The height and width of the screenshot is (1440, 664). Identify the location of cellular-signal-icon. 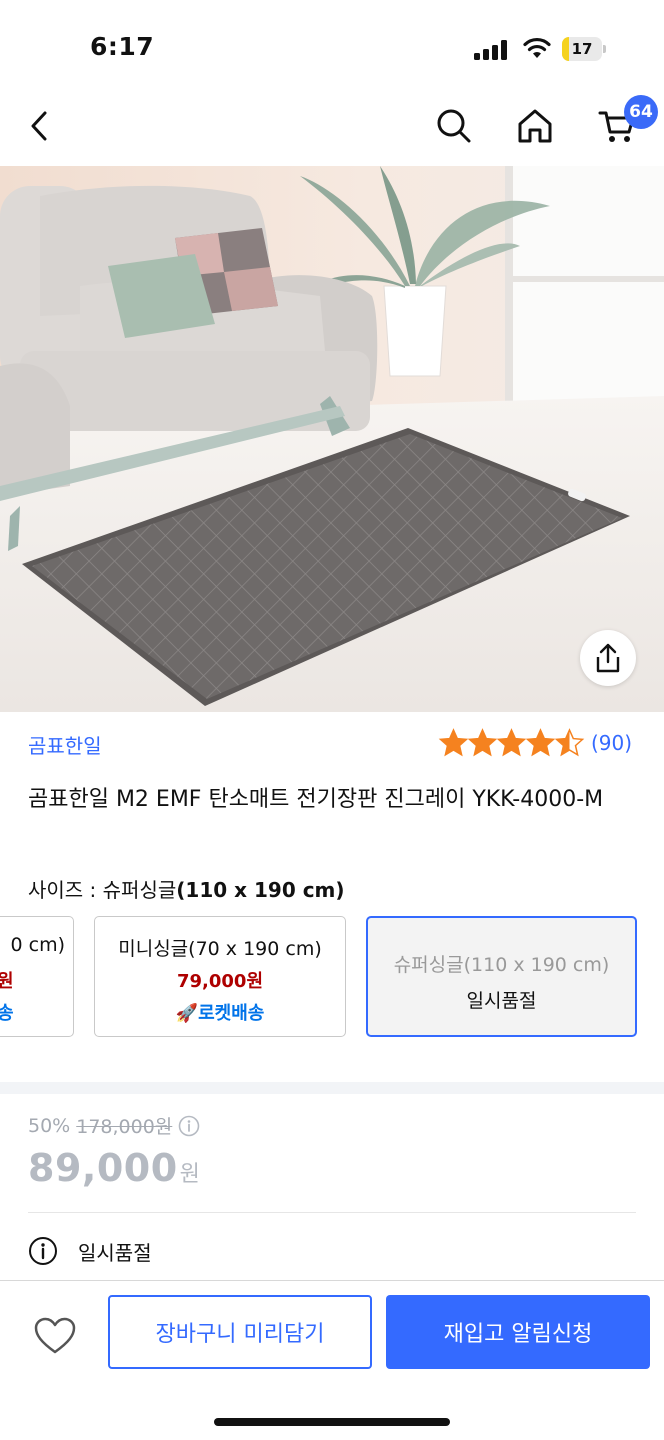
(491, 50).